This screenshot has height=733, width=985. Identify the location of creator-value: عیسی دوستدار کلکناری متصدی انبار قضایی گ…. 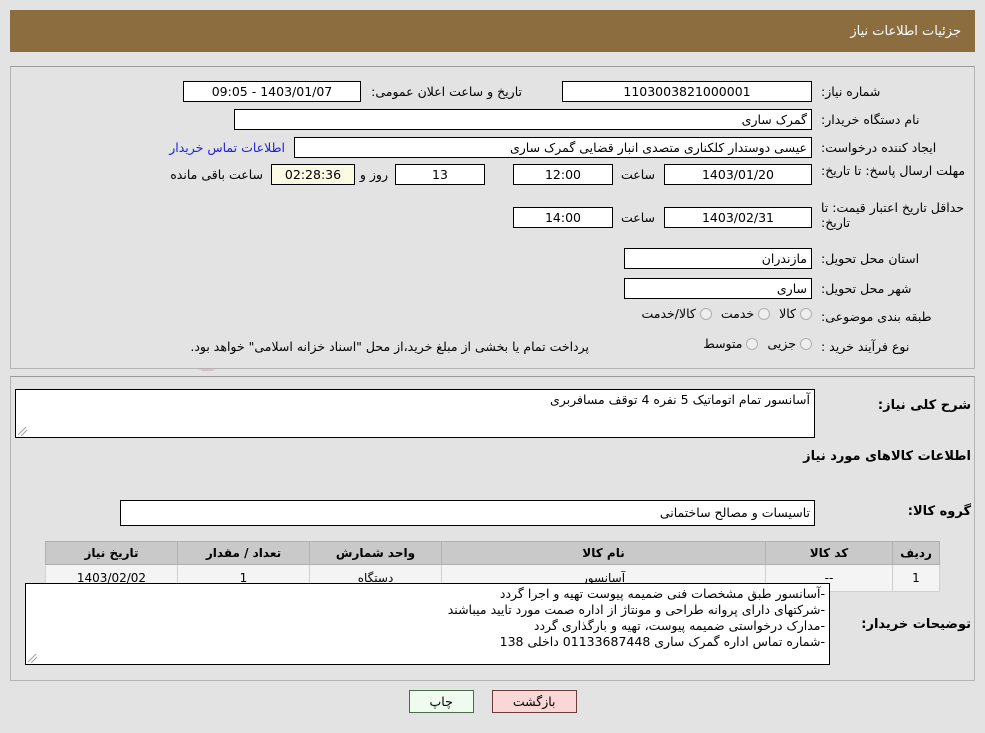
(553, 147).